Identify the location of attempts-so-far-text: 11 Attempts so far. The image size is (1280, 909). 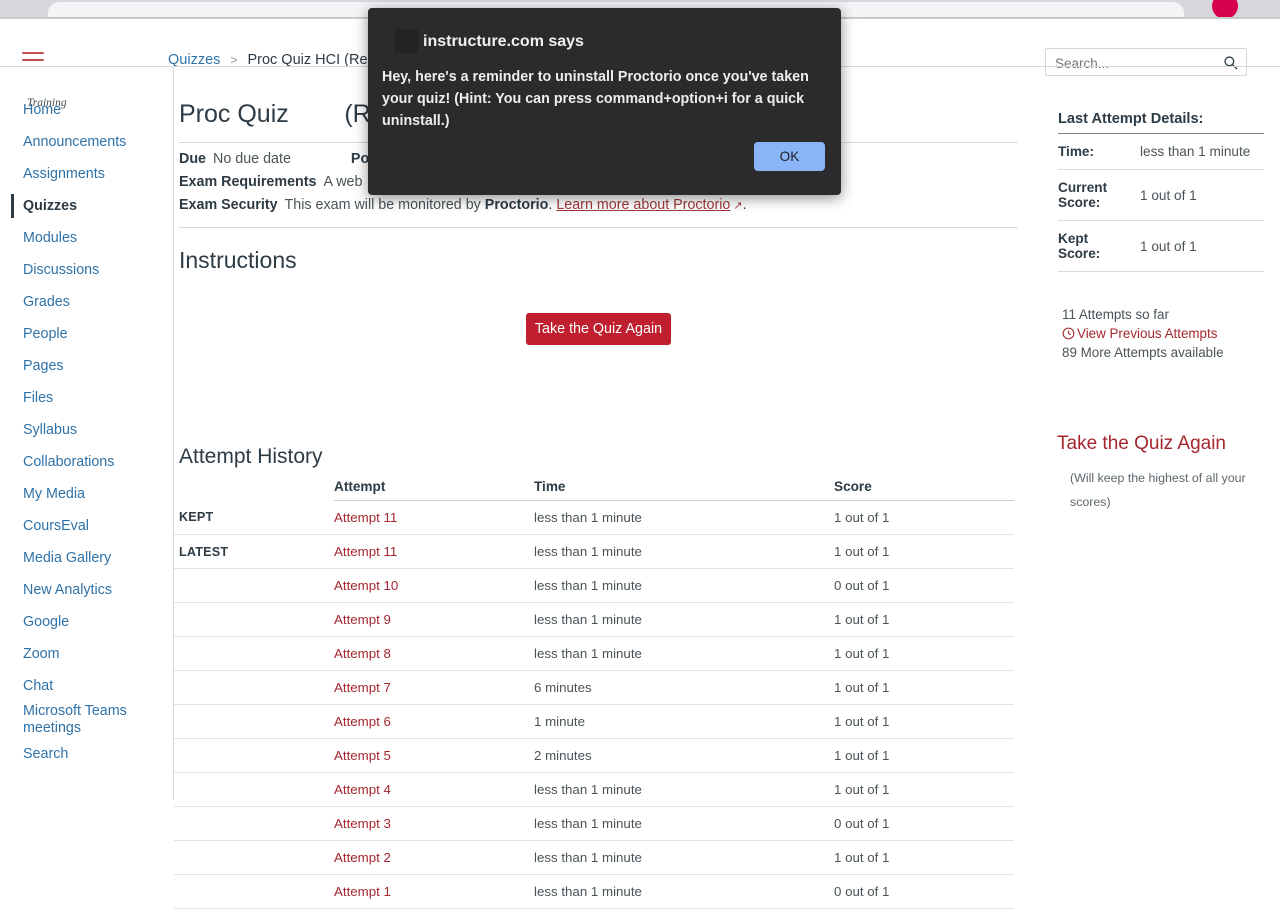
(1115, 314).